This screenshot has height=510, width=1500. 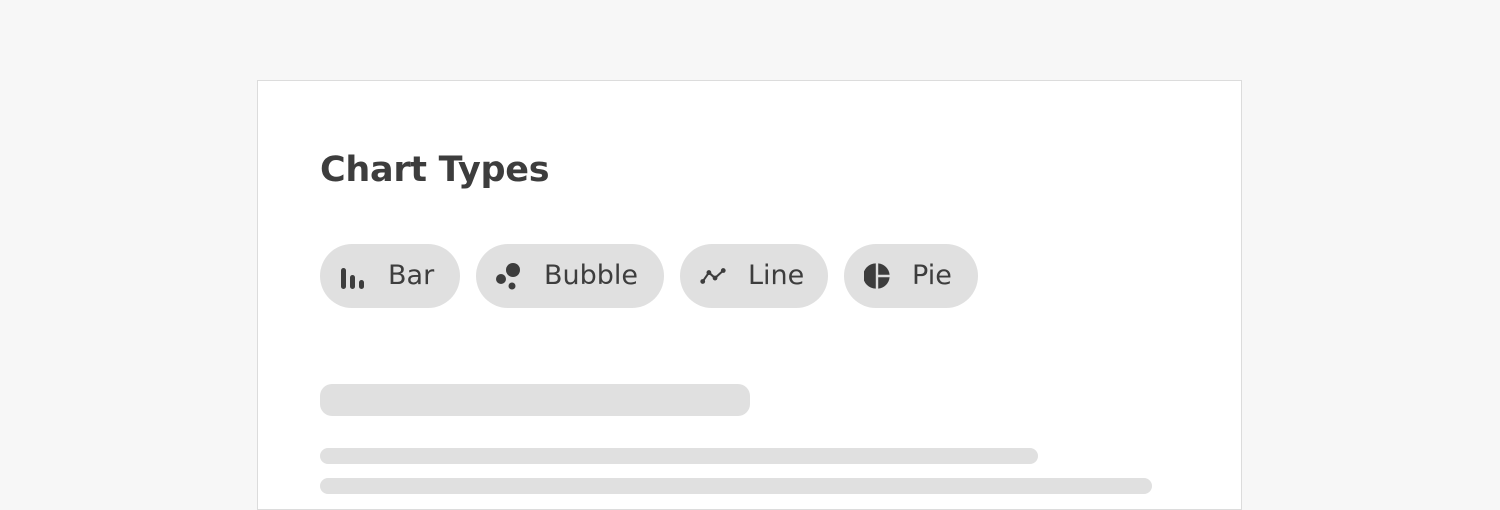 What do you see at coordinates (435, 170) in the screenshot?
I see `card-title: Chart Types` at bounding box center [435, 170].